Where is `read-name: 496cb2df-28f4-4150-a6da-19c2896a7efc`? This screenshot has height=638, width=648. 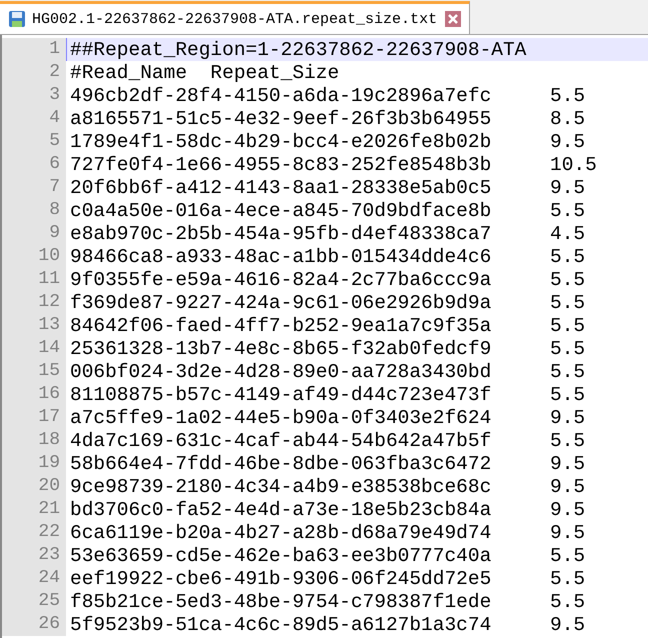 read-name: 496cb2df-28f4-4150-a6da-19c2896a7efc is located at coordinates (281, 95).